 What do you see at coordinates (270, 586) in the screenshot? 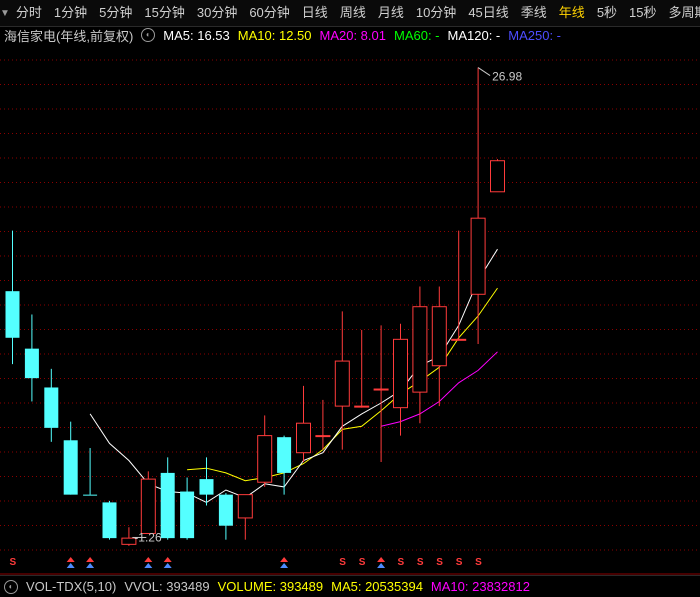
I see `volume-readout: VOLUME: 393489` at bounding box center [270, 586].